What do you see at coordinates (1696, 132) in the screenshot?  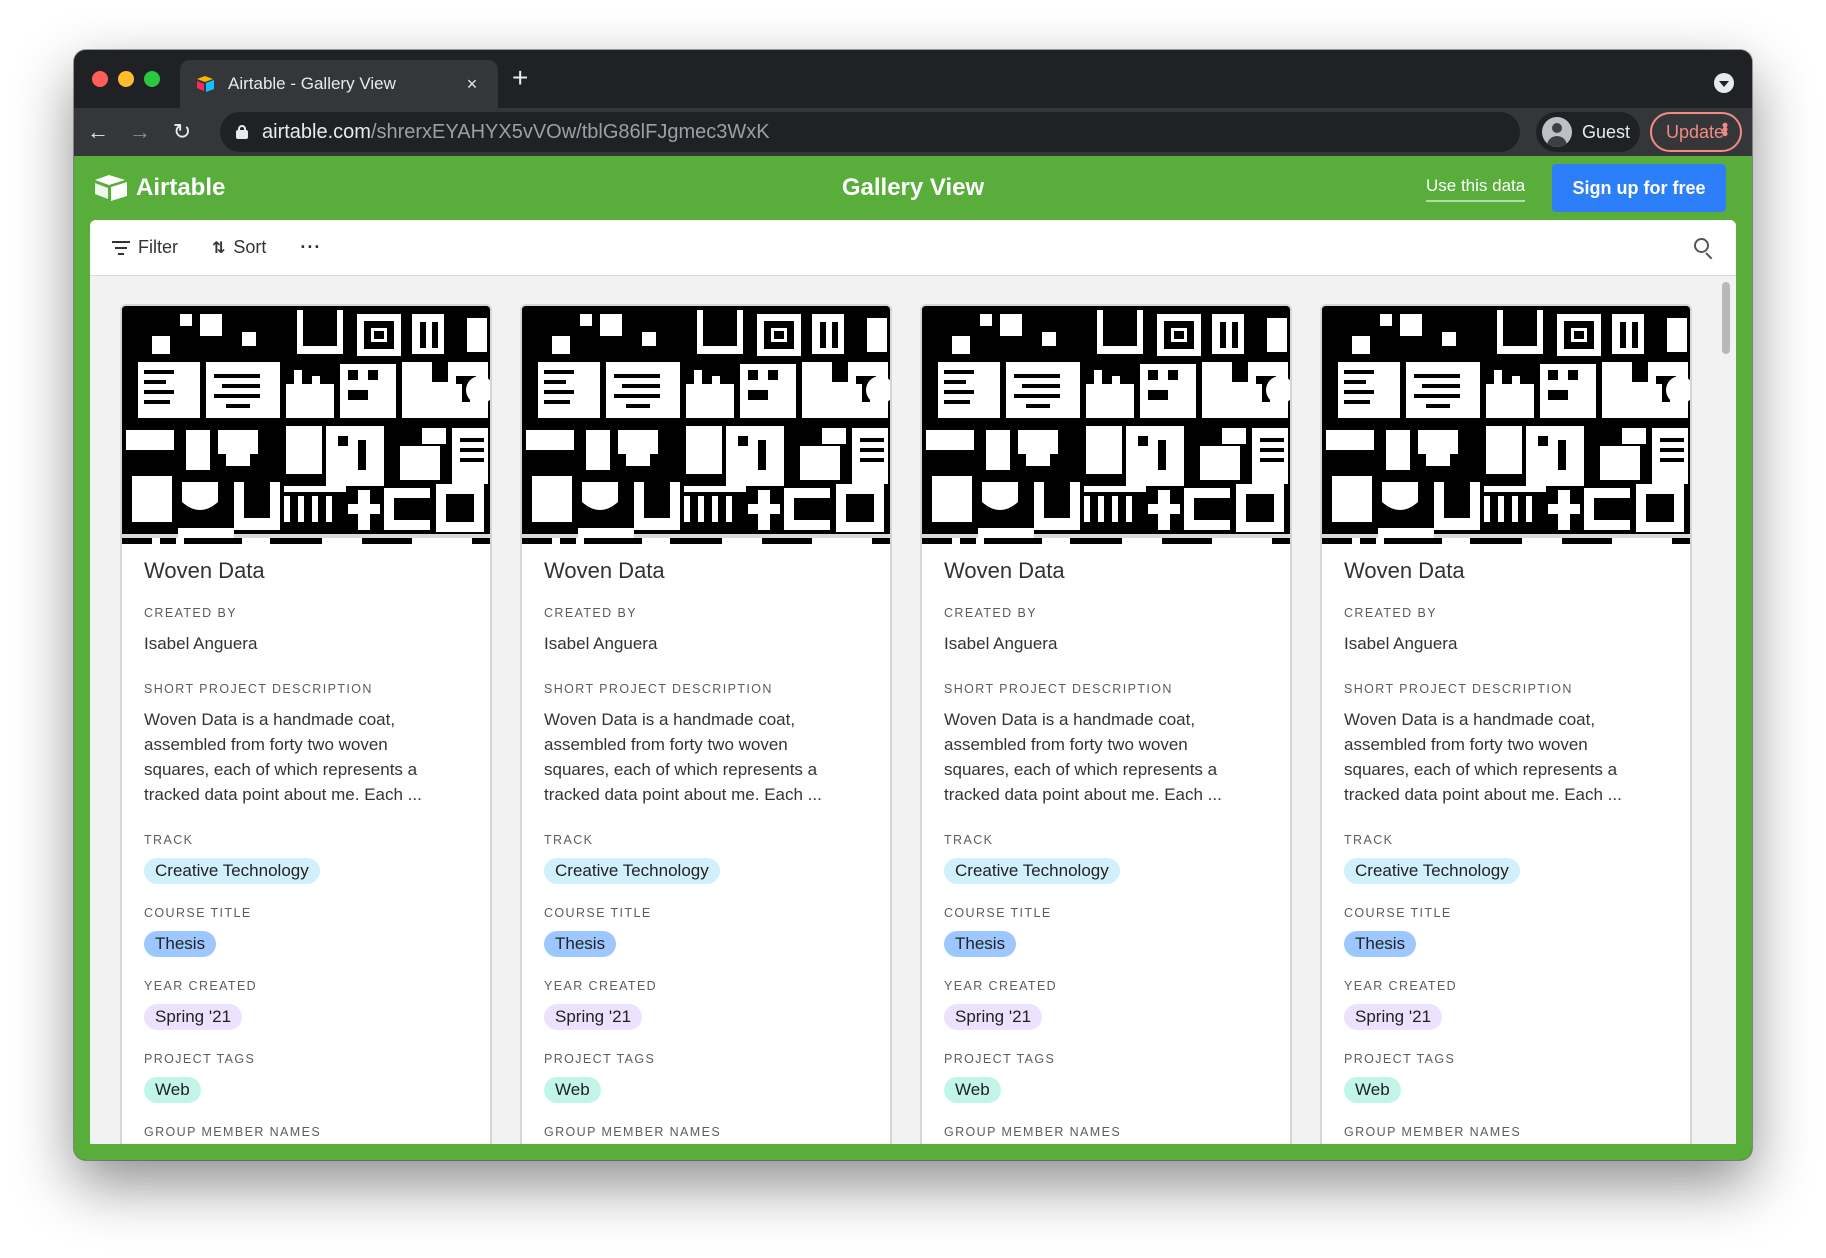 I see `update-button: Update •••` at bounding box center [1696, 132].